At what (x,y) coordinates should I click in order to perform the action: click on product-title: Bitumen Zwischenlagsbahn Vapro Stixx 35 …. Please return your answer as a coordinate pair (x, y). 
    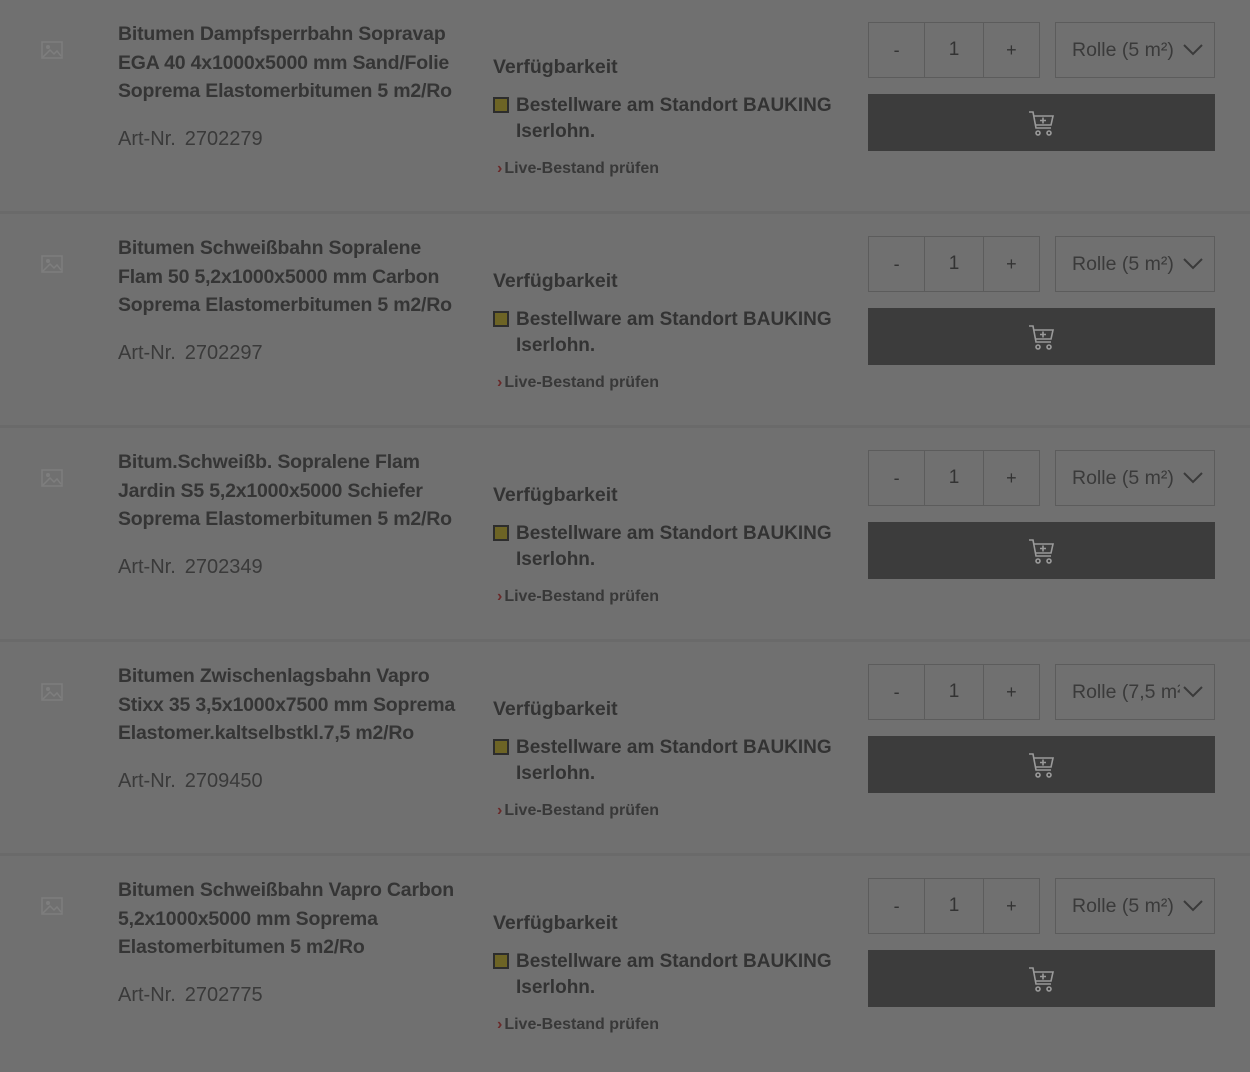
    Looking at the image, I should click on (293, 705).